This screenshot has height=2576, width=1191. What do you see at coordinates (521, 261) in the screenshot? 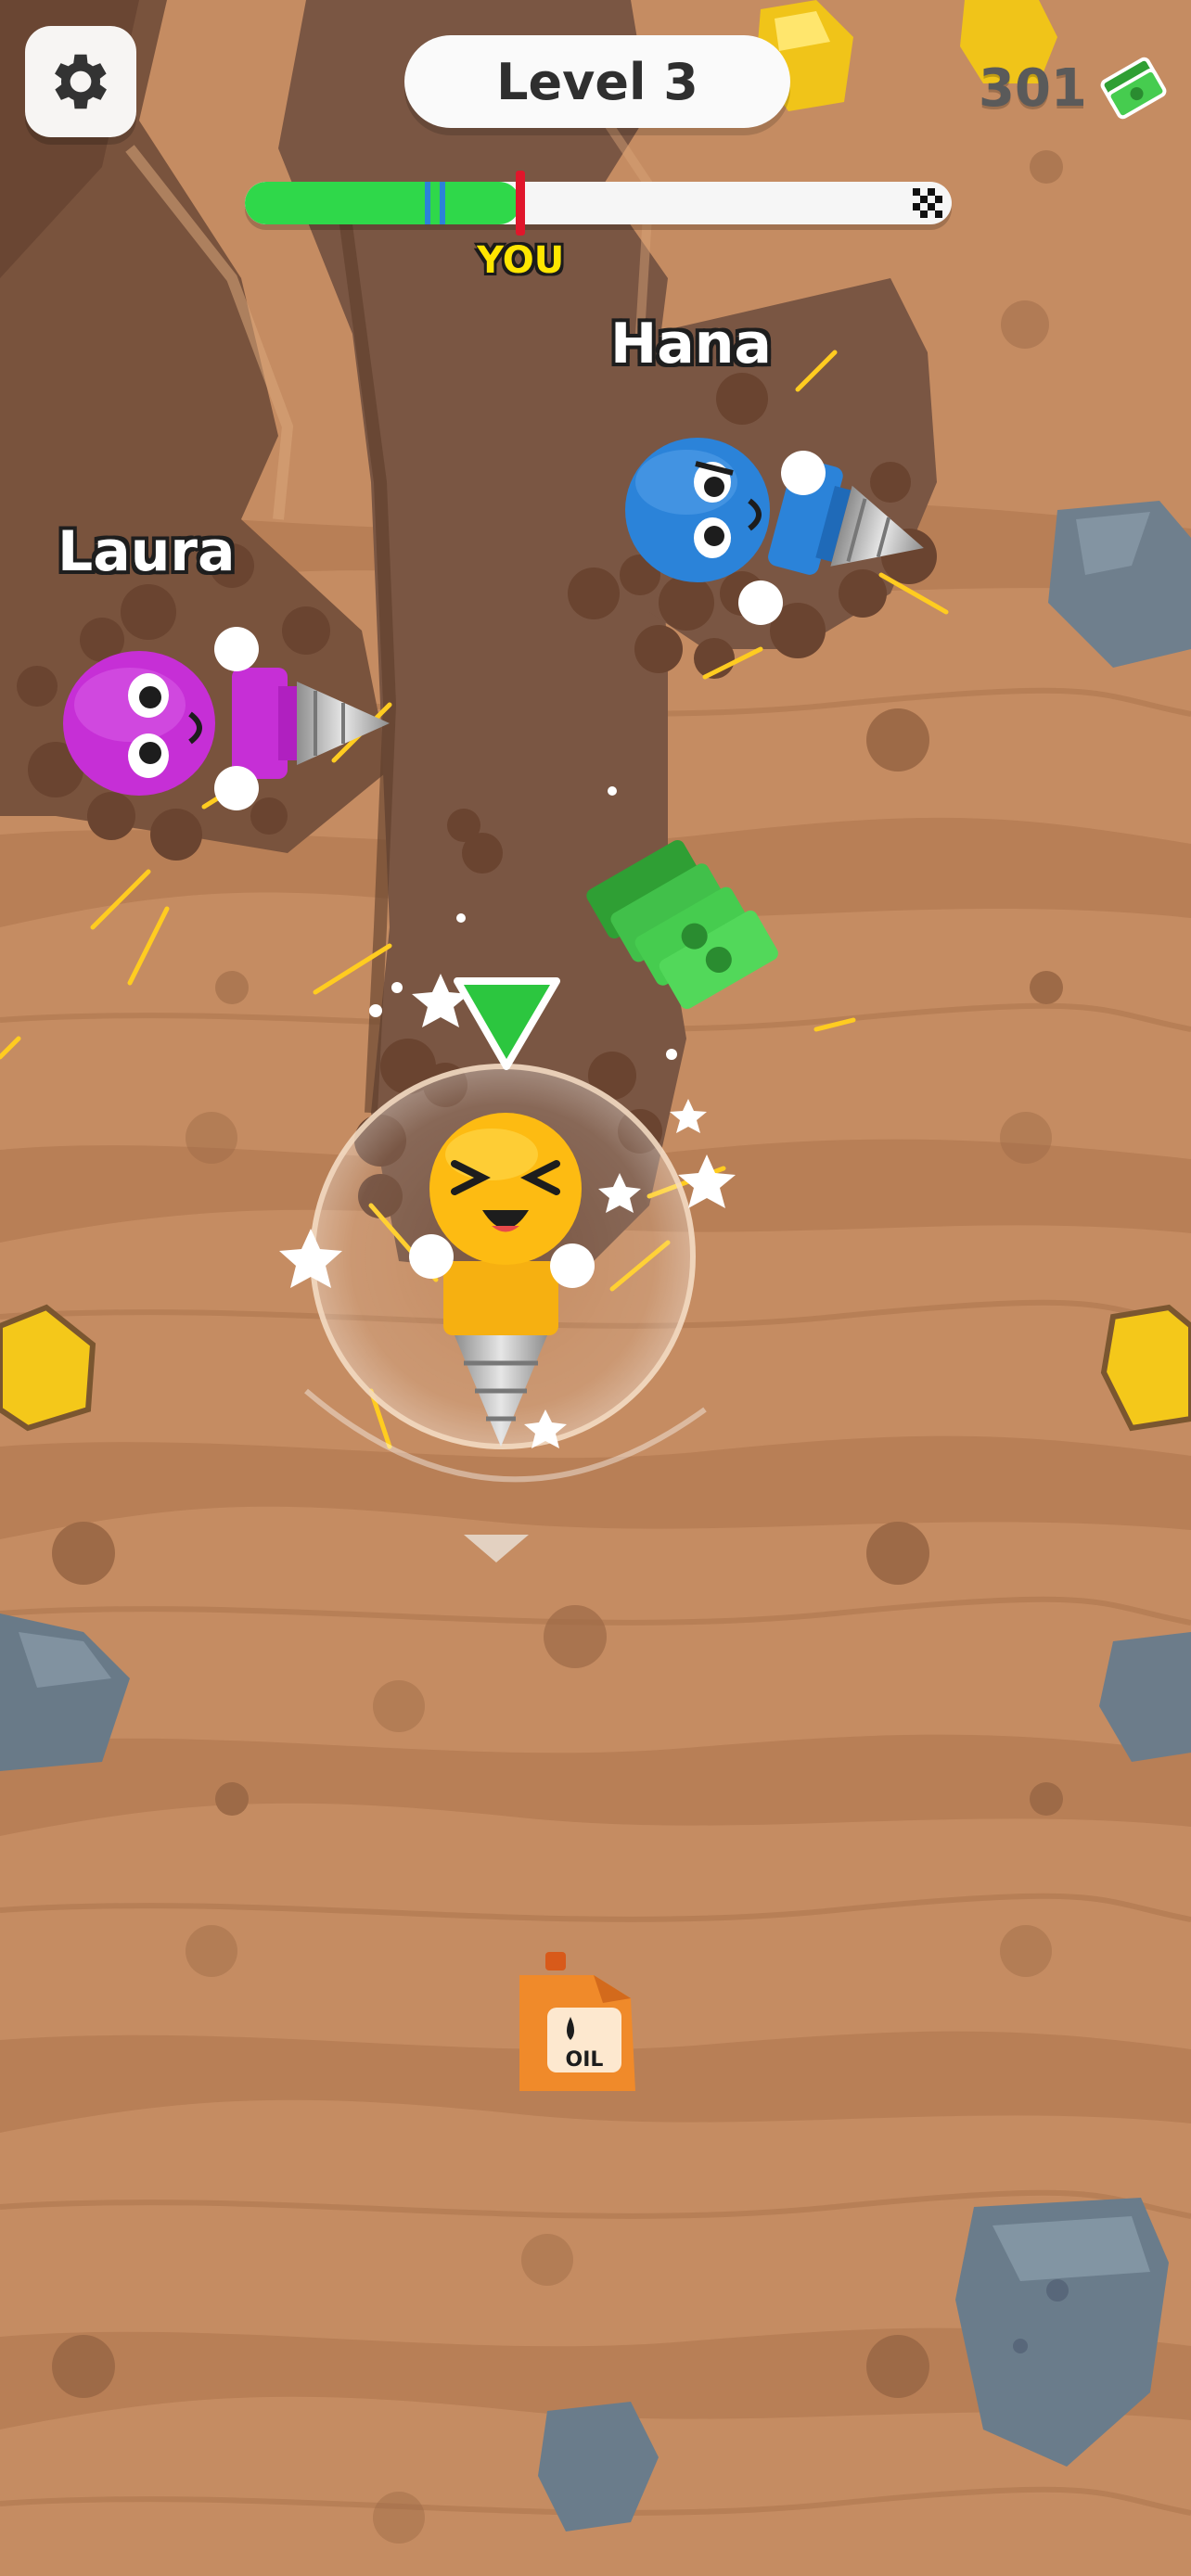
I see `you-label: YOU` at bounding box center [521, 261].